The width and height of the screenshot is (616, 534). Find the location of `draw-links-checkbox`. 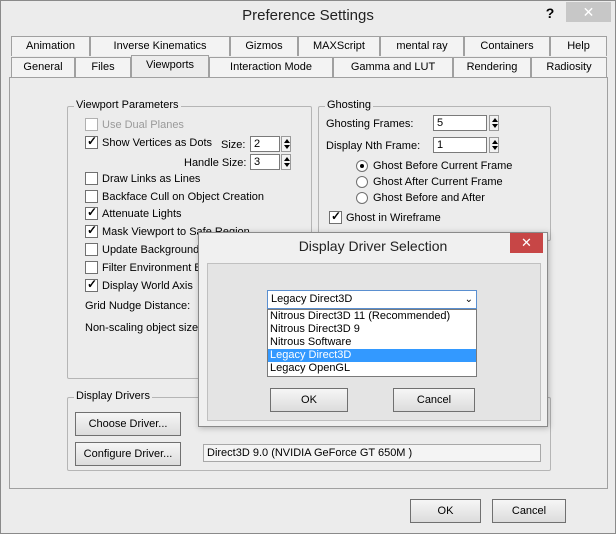

draw-links-checkbox is located at coordinates (91, 178).